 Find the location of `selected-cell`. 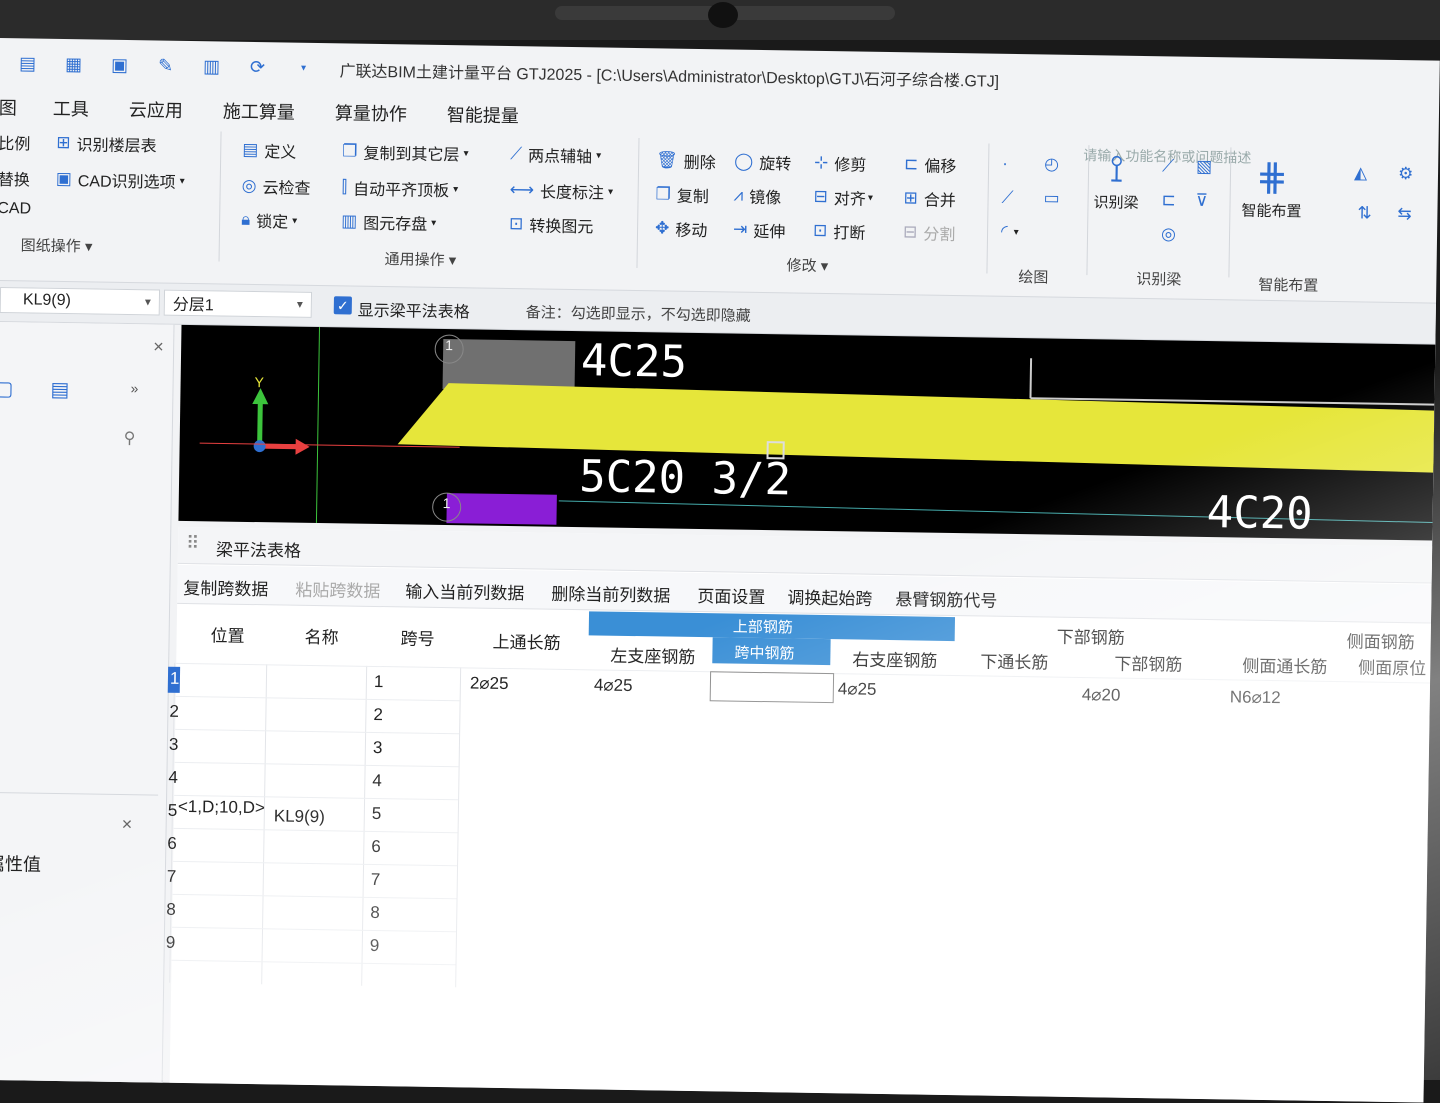

selected-cell is located at coordinates (772, 687).